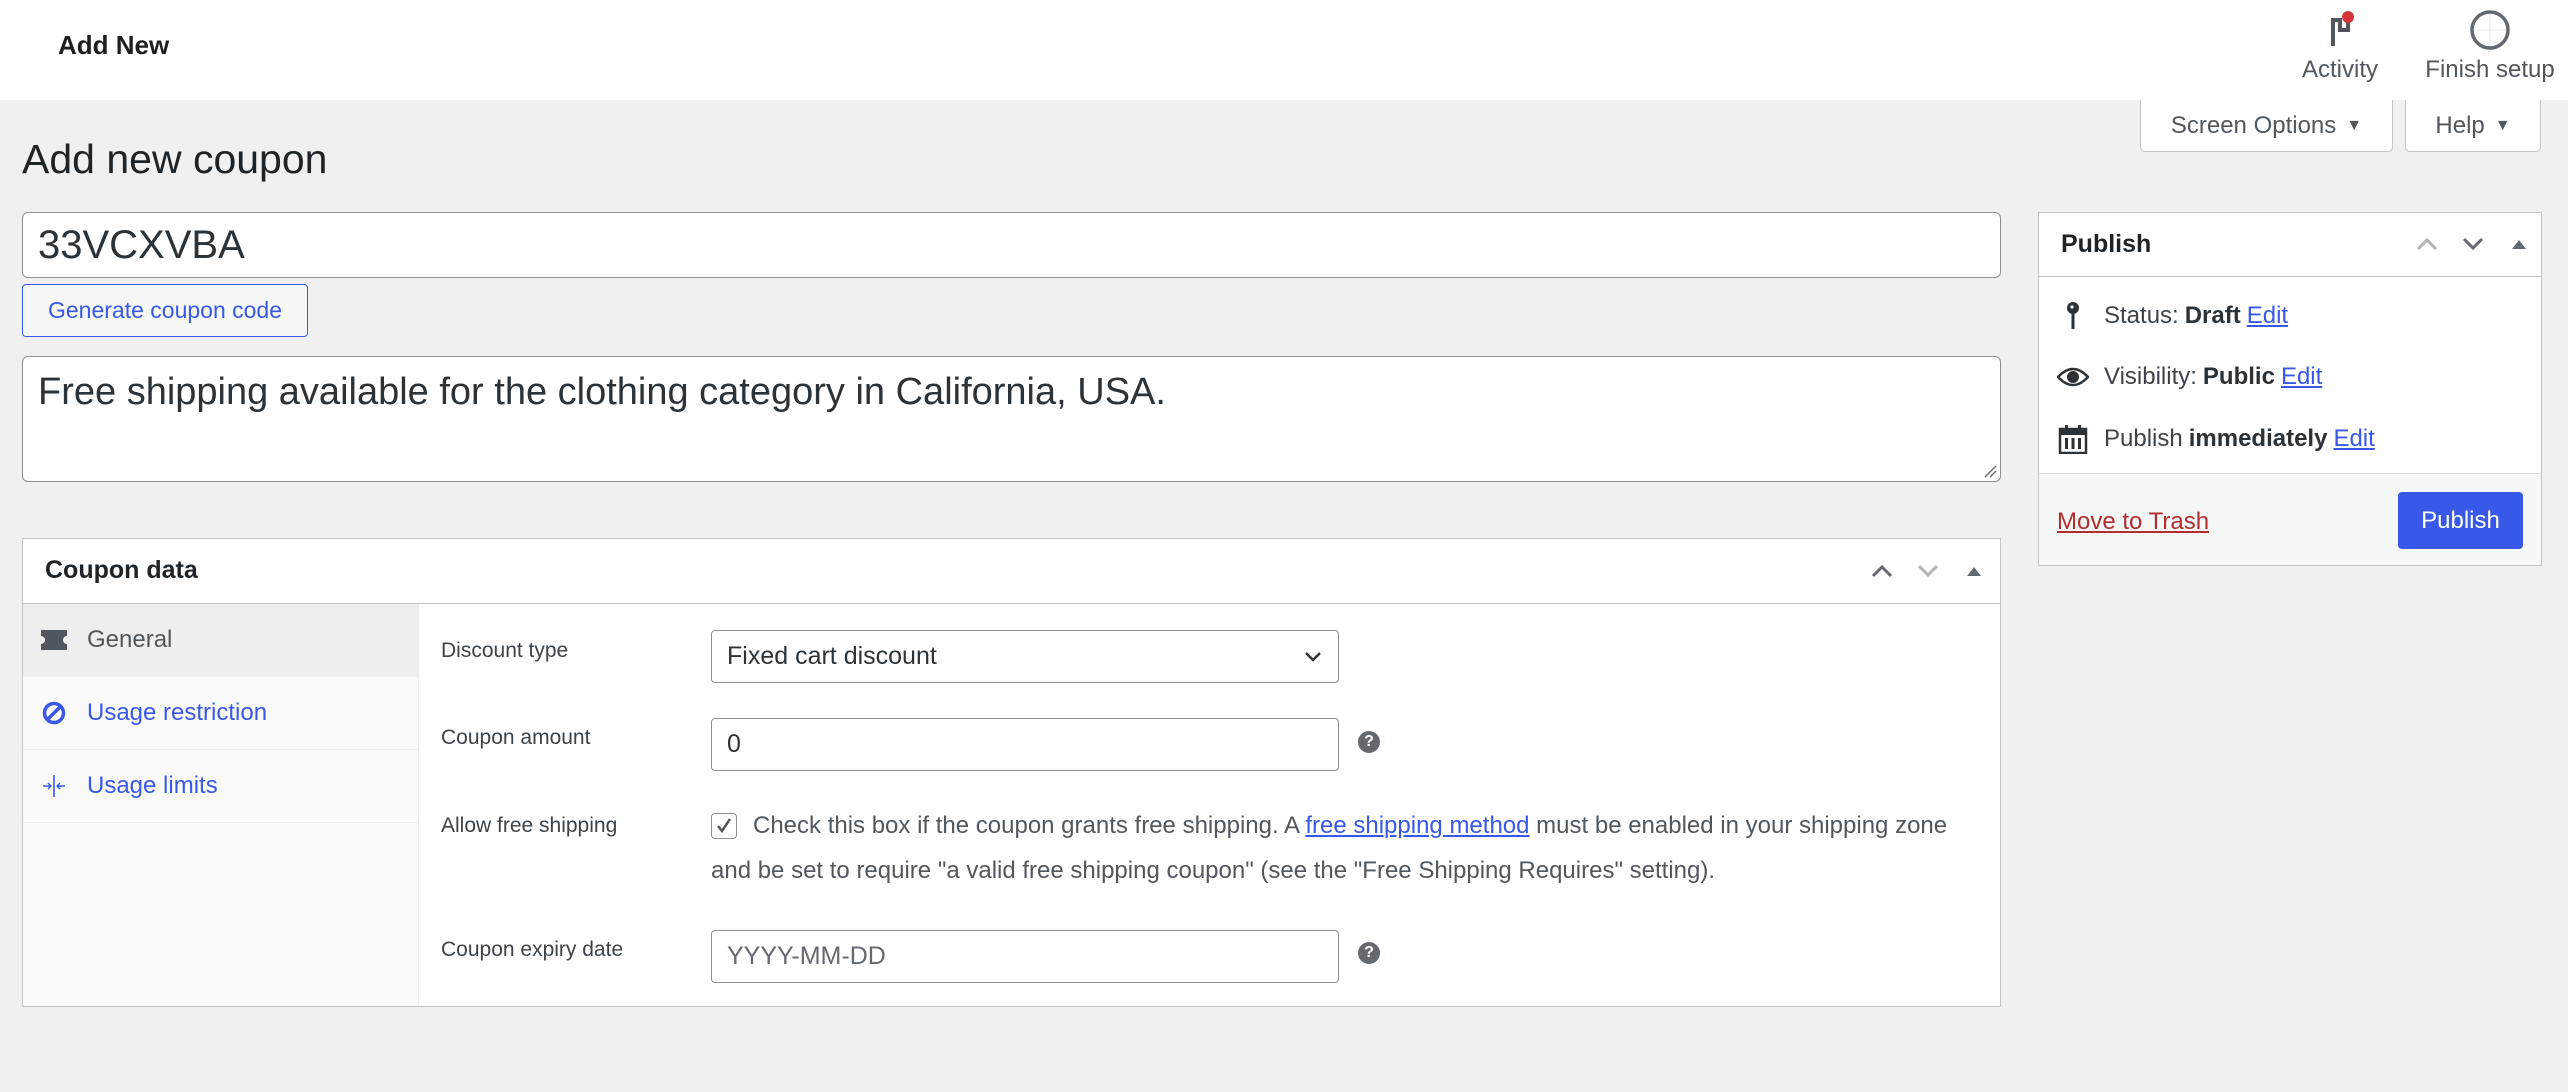  I want to click on generate-coupon-code-button: Generate coupon code, so click(165, 310).